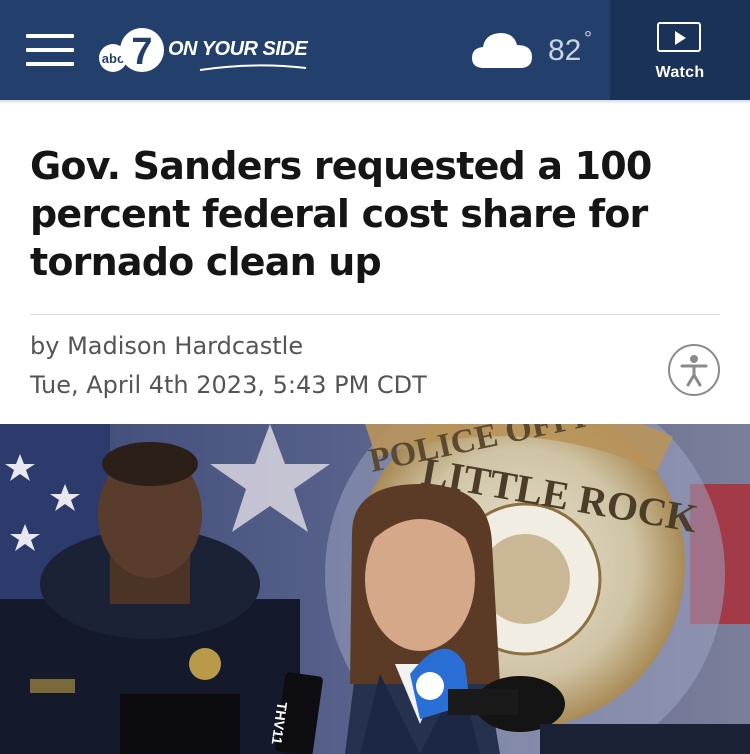 This screenshot has height=754, width=750. What do you see at coordinates (588, 39) in the screenshot?
I see `degree-symbol: °` at bounding box center [588, 39].